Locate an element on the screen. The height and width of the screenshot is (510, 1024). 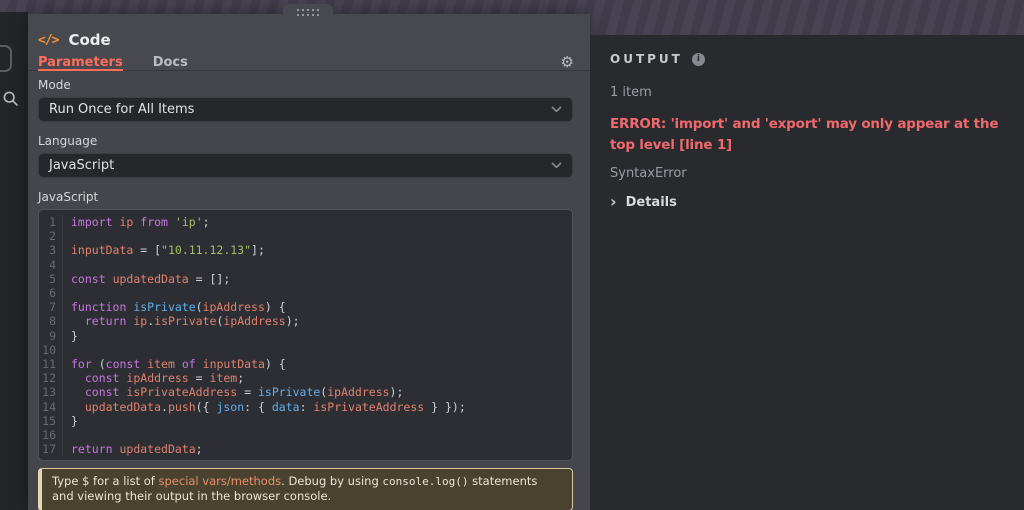
line-number: 16 is located at coordinates (51, 435).